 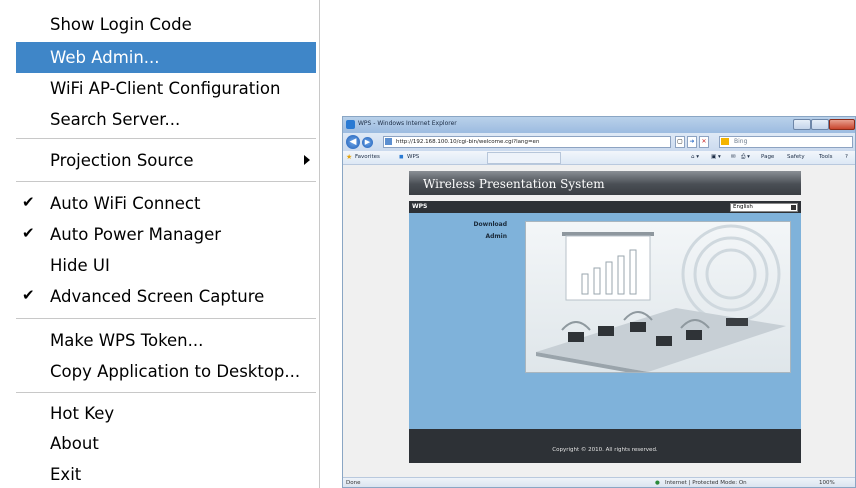 What do you see at coordinates (80, 265) in the screenshot?
I see `menu-item-label: Hide UI` at bounding box center [80, 265].